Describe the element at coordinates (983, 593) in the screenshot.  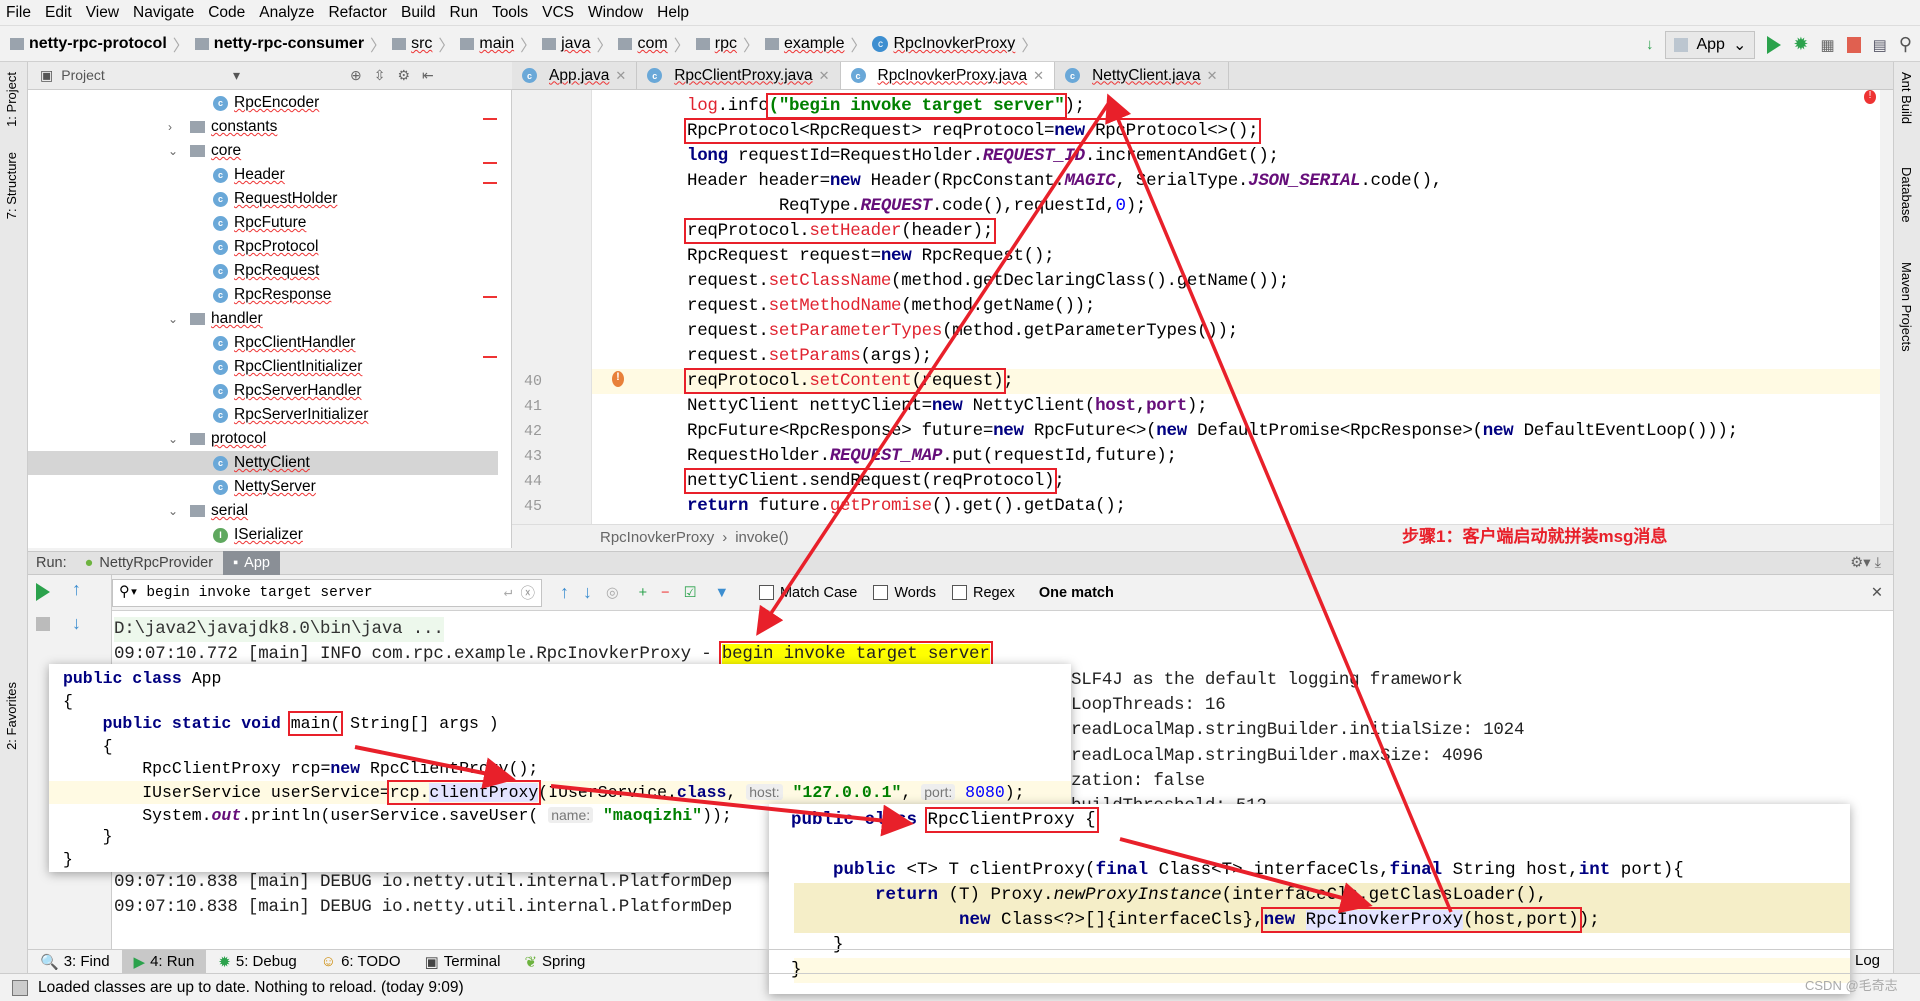
I see `regex-checkbox: Regex` at that location.